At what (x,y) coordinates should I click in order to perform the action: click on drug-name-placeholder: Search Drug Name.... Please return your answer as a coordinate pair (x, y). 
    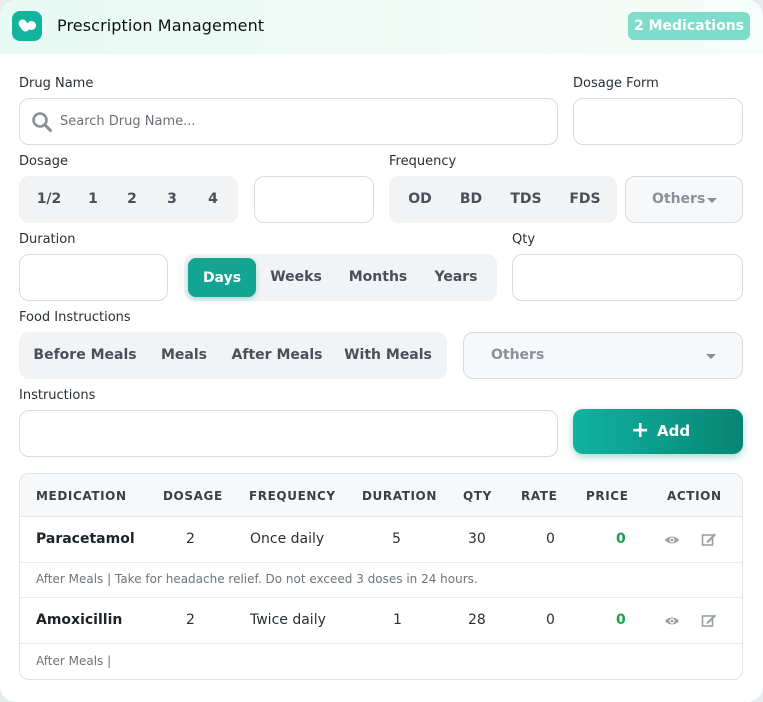
    Looking at the image, I should click on (128, 121).